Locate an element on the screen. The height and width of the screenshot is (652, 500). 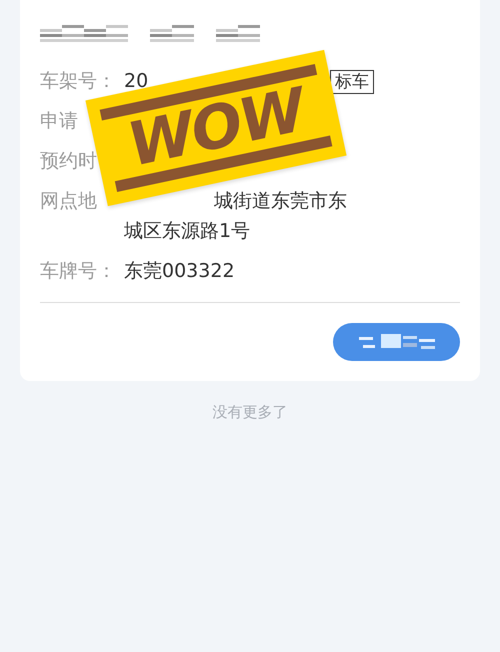
end-of-list-text: 没有更多了 is located at coordinates (250, 412).